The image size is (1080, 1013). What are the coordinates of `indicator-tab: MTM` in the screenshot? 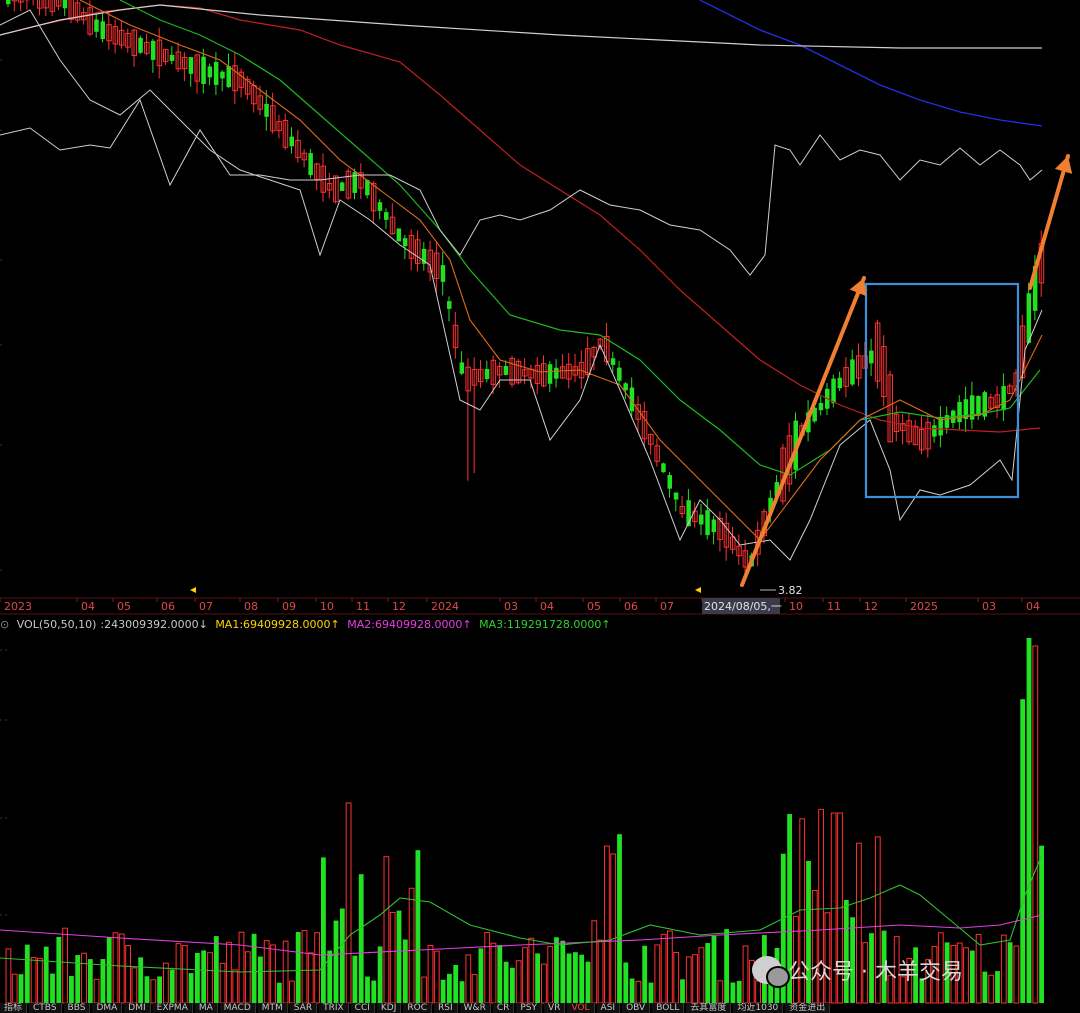 It's located at (272, 1008).